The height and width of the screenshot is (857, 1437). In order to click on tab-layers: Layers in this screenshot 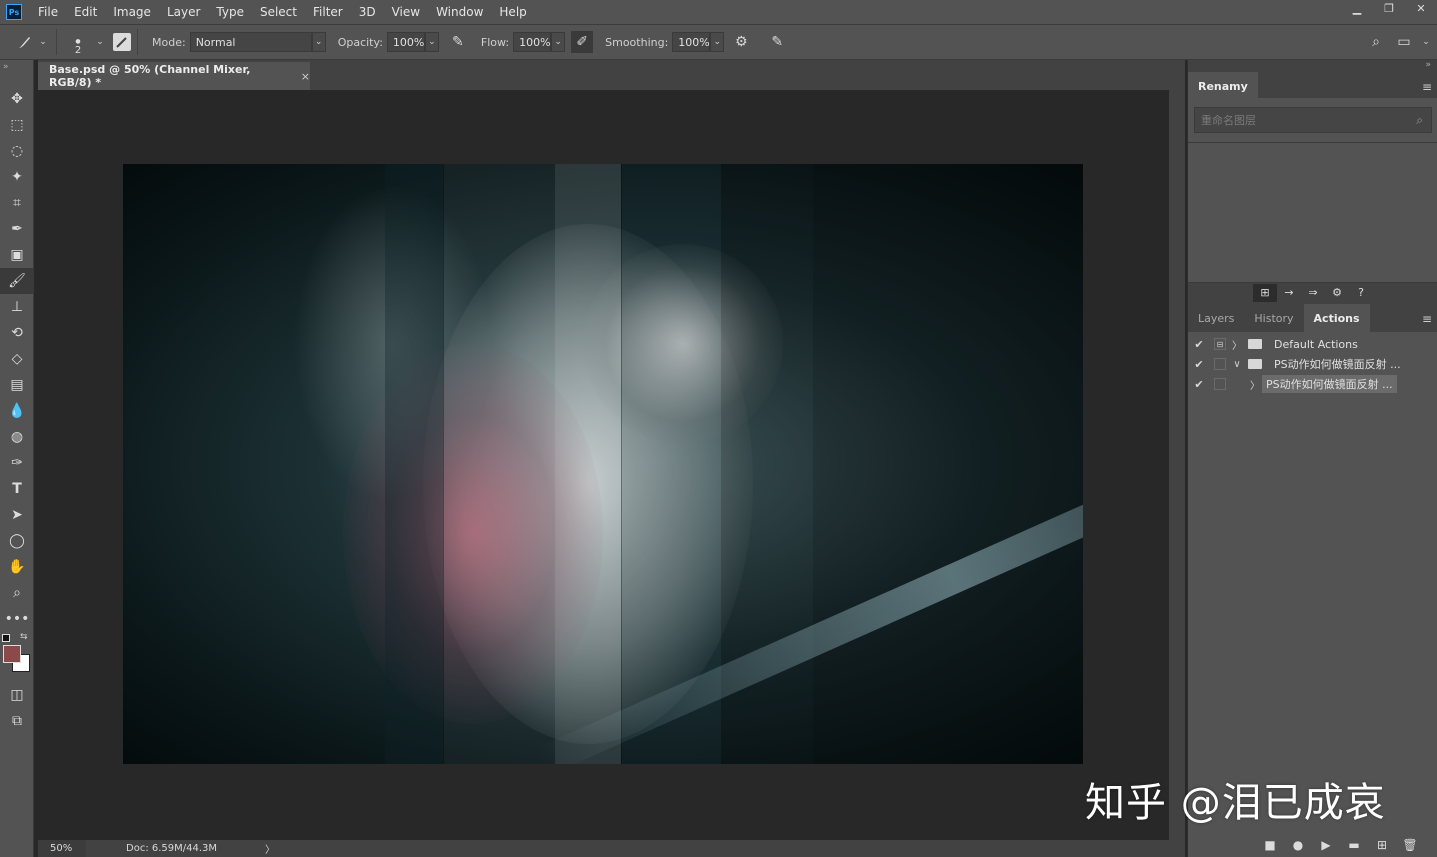, I will do `click(1216, 318)`.